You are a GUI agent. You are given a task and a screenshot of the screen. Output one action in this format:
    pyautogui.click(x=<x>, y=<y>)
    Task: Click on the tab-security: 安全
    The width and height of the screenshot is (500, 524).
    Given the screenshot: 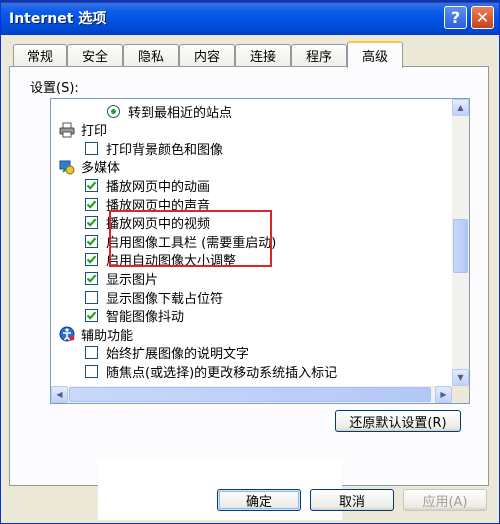 What is the action you would take?
    pyautogui.click(x=95, y=55)
    